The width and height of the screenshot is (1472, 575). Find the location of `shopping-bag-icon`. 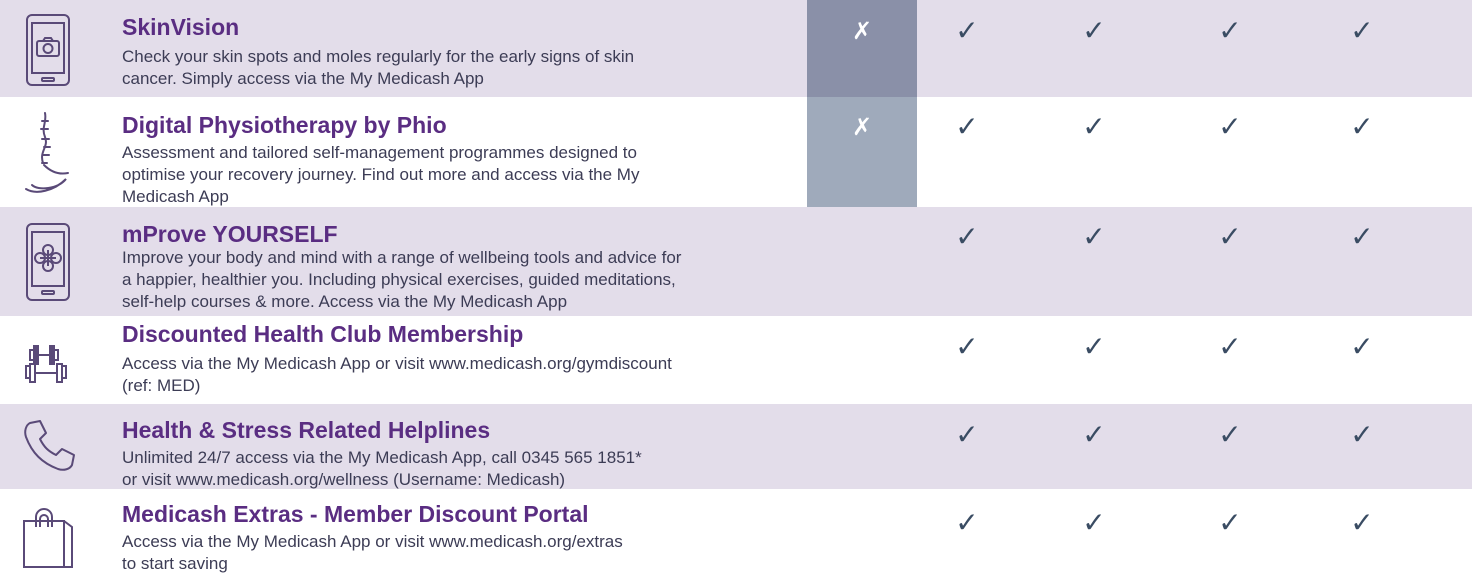

shopping-bag-icon is located at coordinates (48, 536).